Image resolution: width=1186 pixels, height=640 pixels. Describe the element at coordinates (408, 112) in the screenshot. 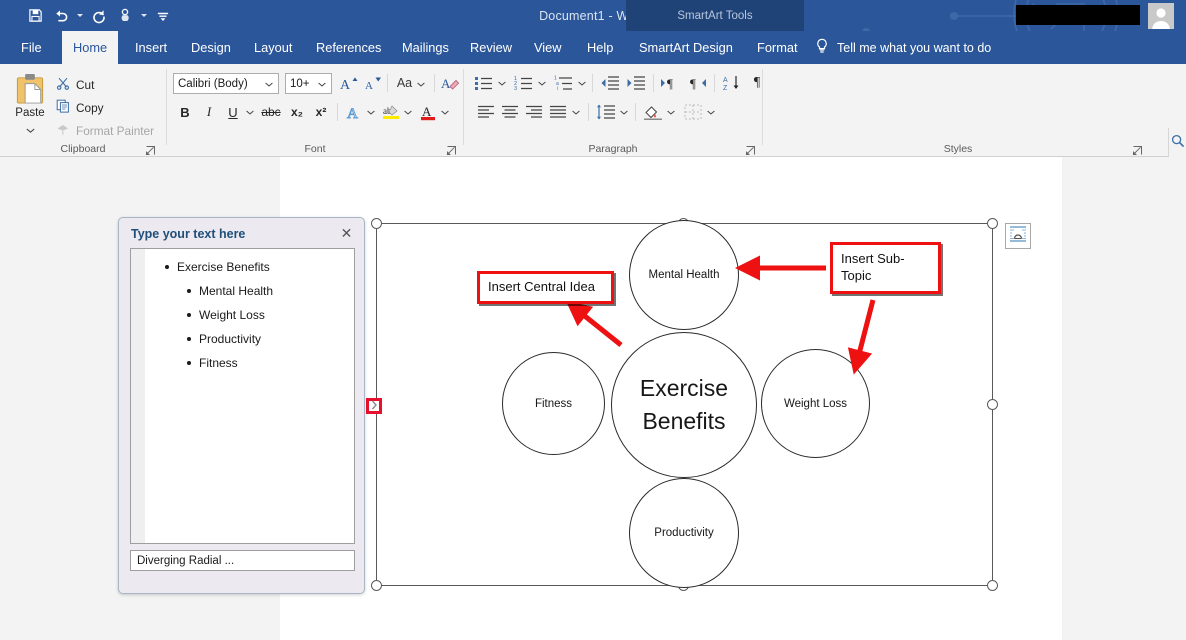

I see `highlight-dropdown-icon` at that location.